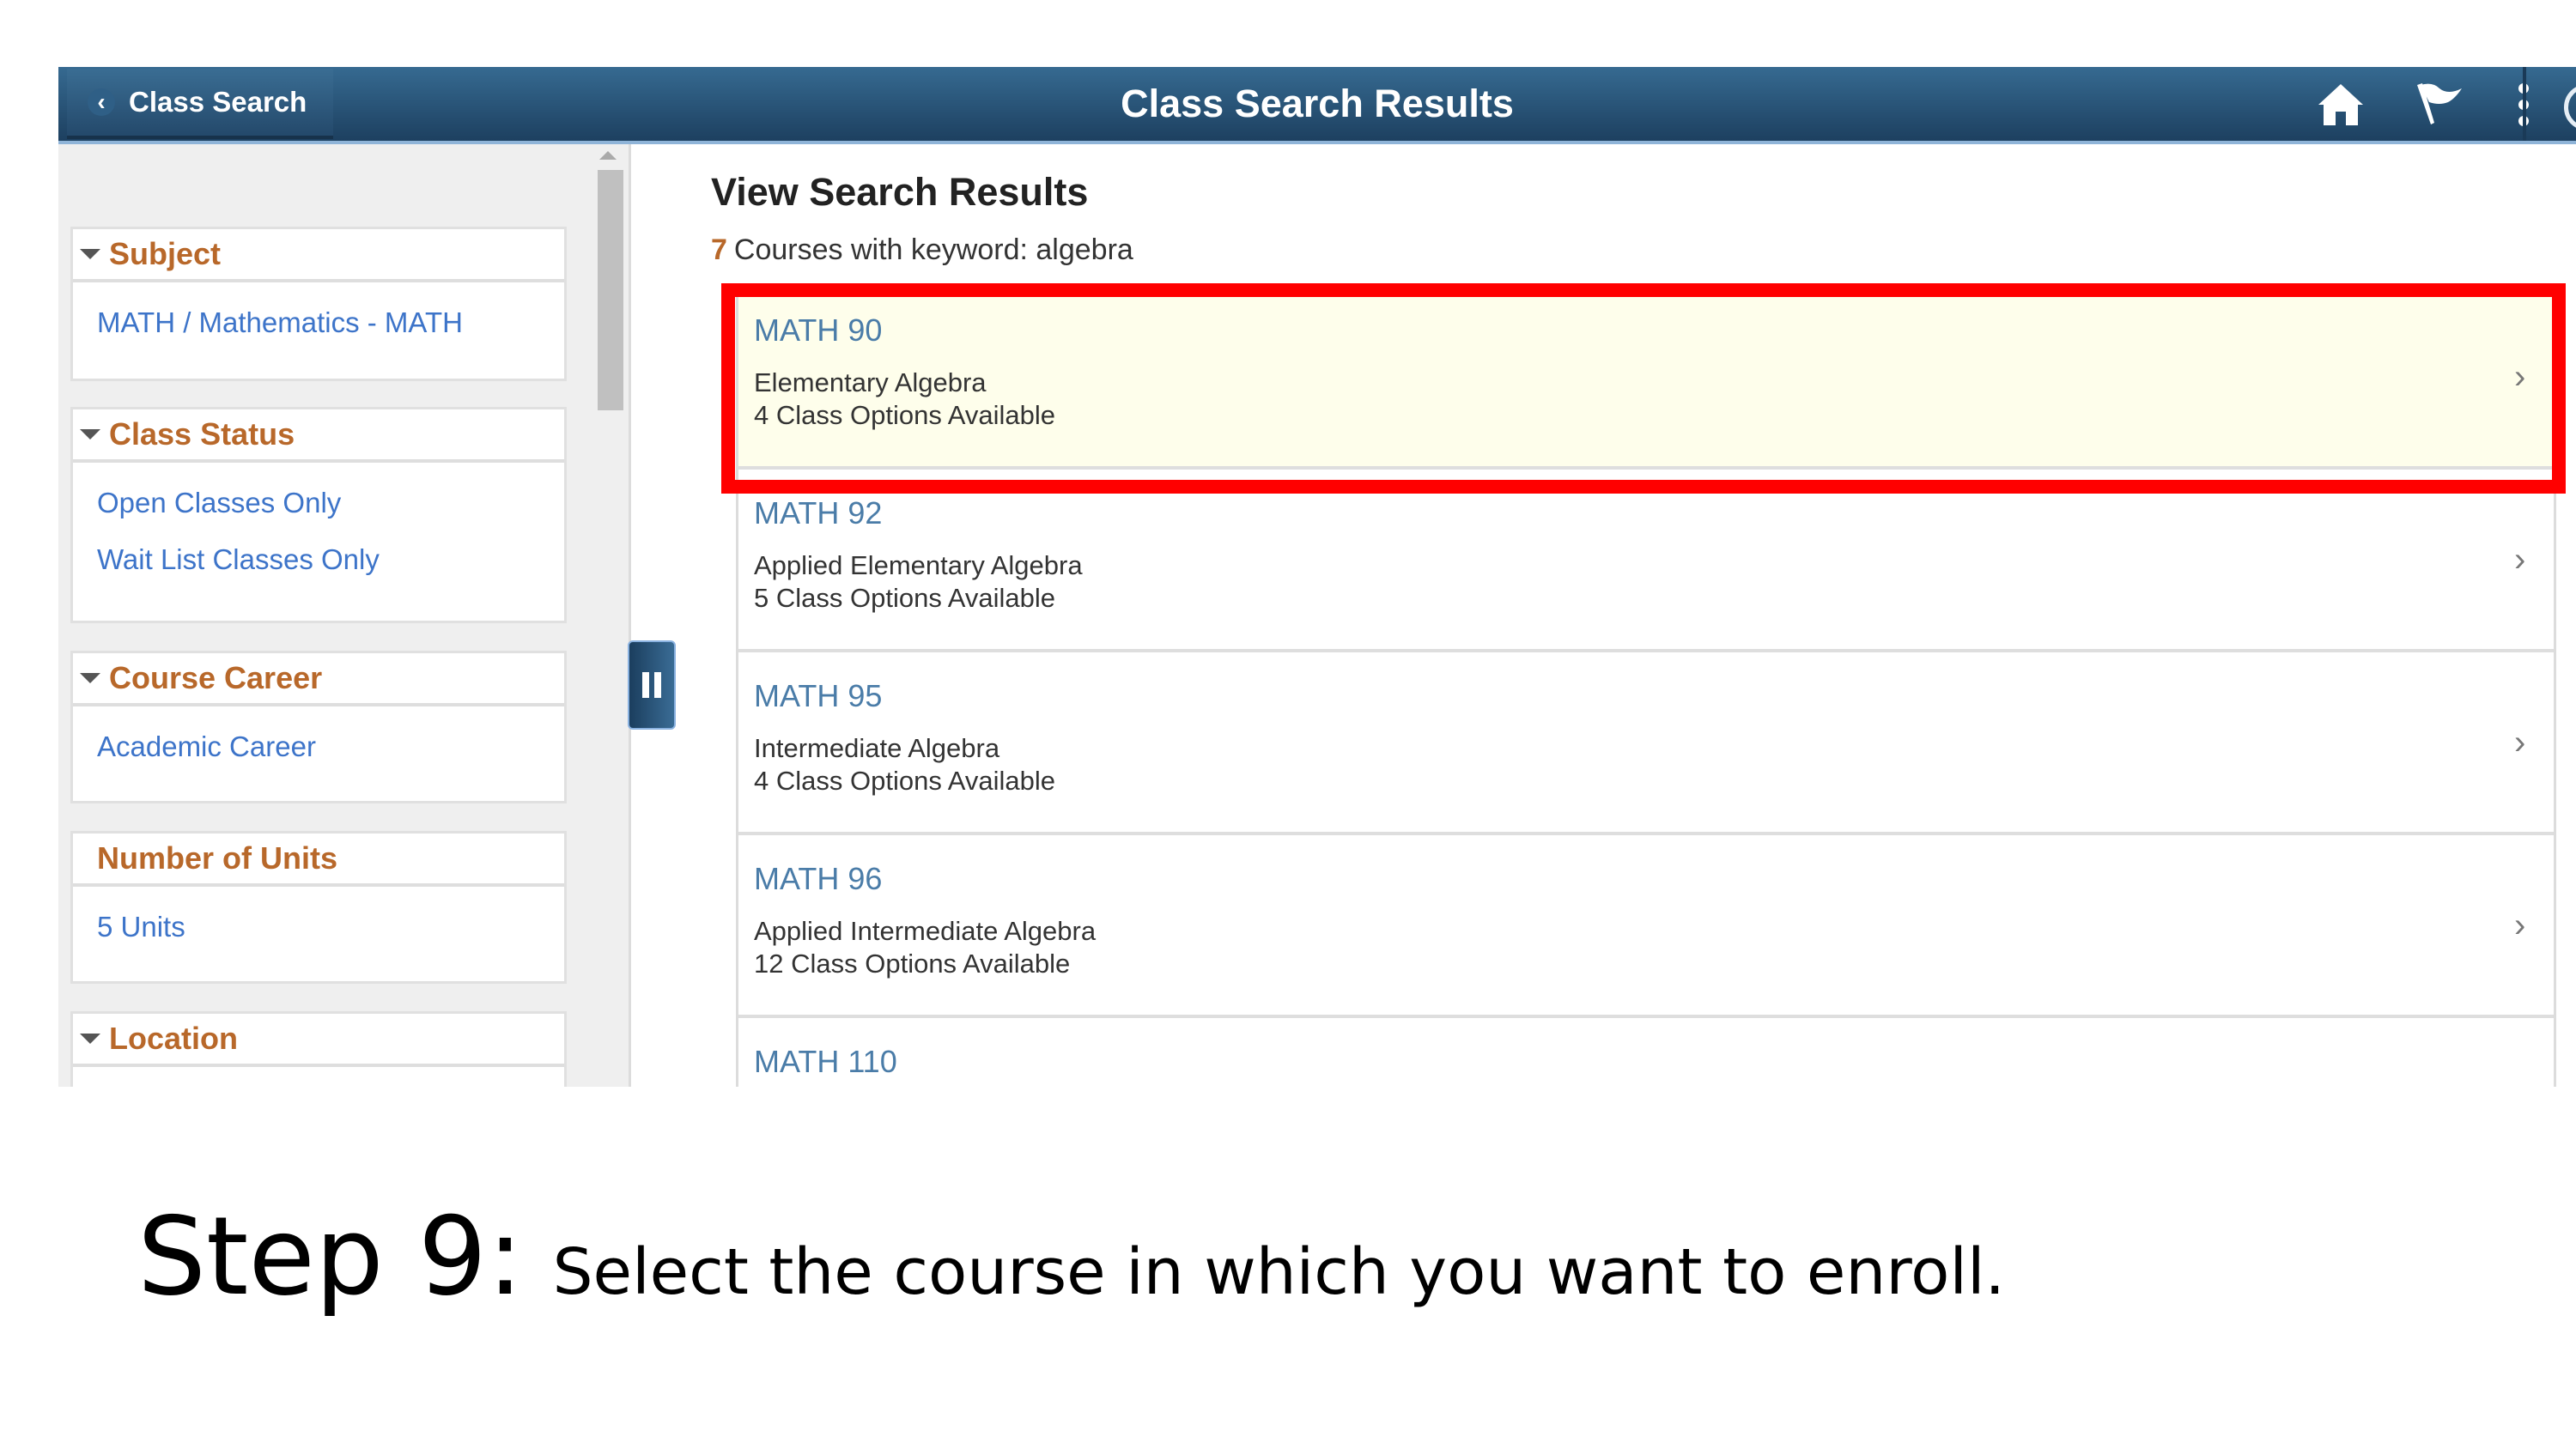 Image resolution: width=2576 pixels, height=1449 pixels. Describe the element at coordinates (819, 330) in the screenshot. I see `course-code: MATH 90` at that location.